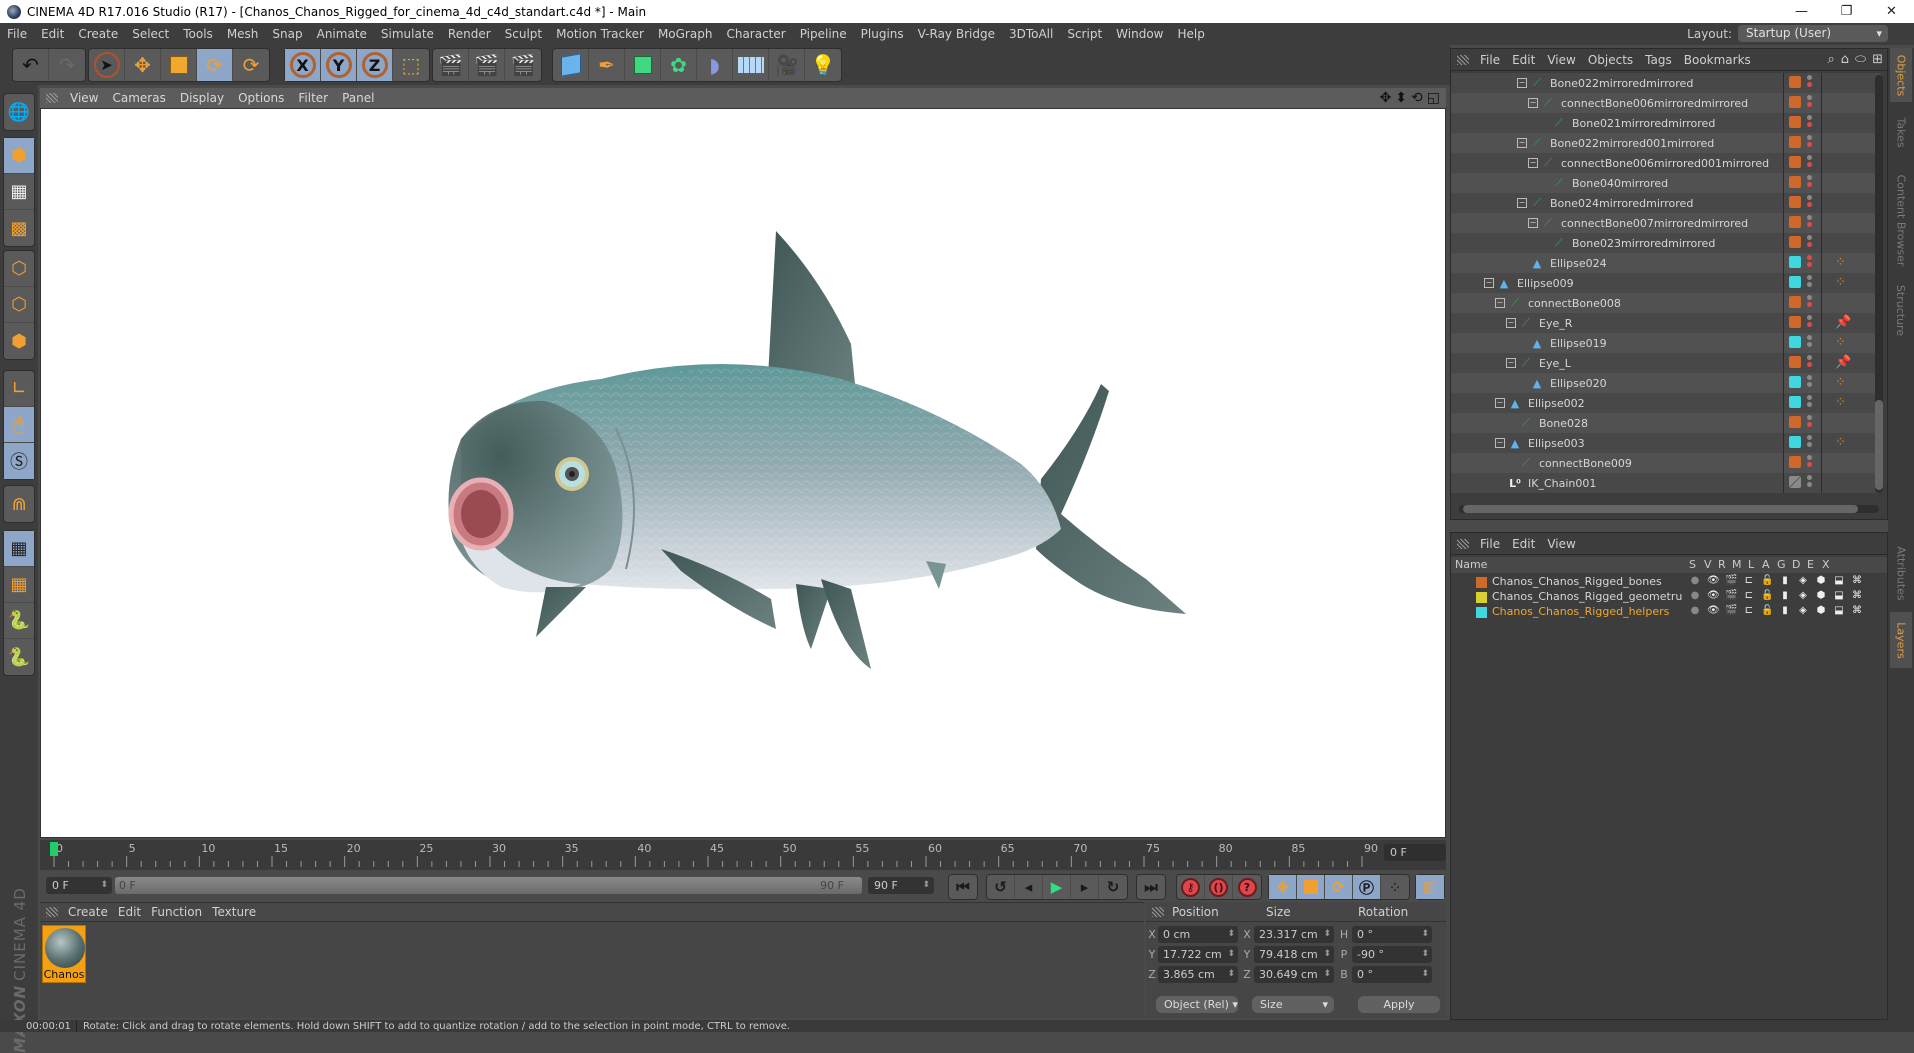 This screenshot has width=1914, height=1053. What do you see at coordinates (1621, 203) in the screenshot?
I see `object-name: Bone024mirroredmirrored` at bounding box center [1621, 203].